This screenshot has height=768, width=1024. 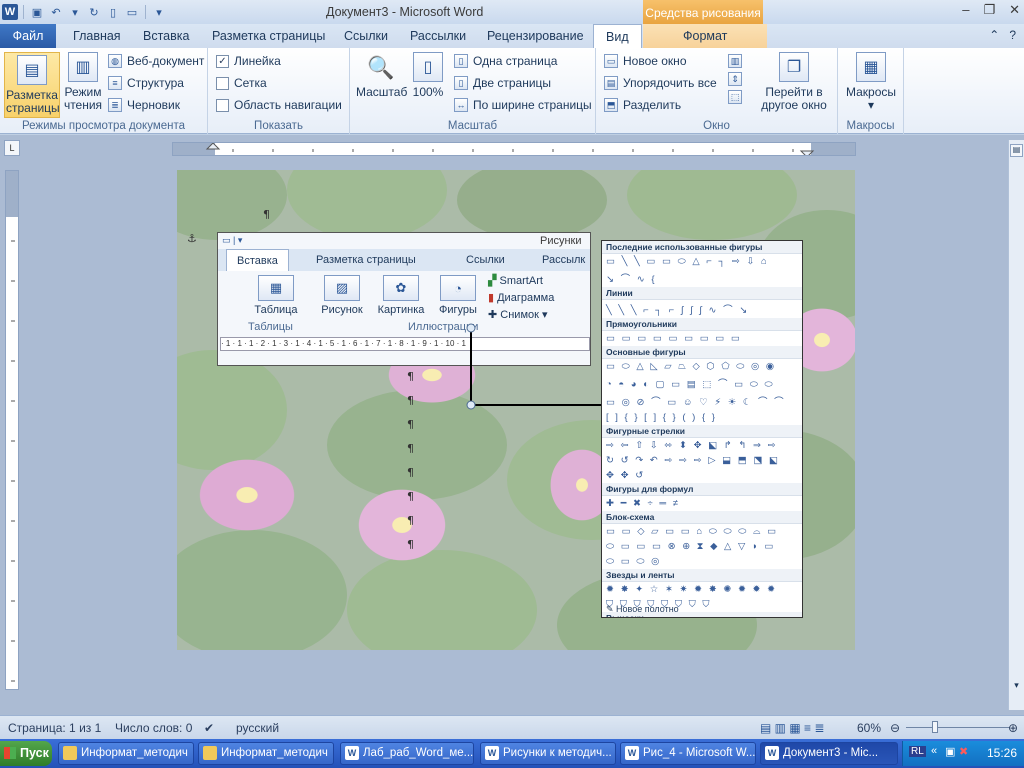 What do you see at coordinates (381, 75) in the screenshot?
I see `zoom-button: 🔍 Масштаб` at bounding box center [381, 75].